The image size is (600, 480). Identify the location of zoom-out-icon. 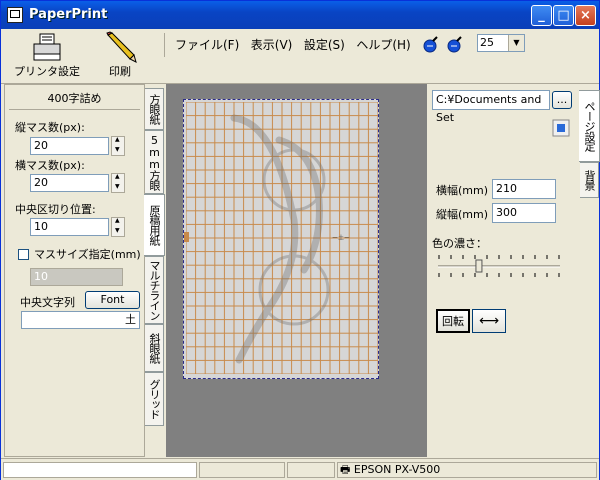
(454, 44).